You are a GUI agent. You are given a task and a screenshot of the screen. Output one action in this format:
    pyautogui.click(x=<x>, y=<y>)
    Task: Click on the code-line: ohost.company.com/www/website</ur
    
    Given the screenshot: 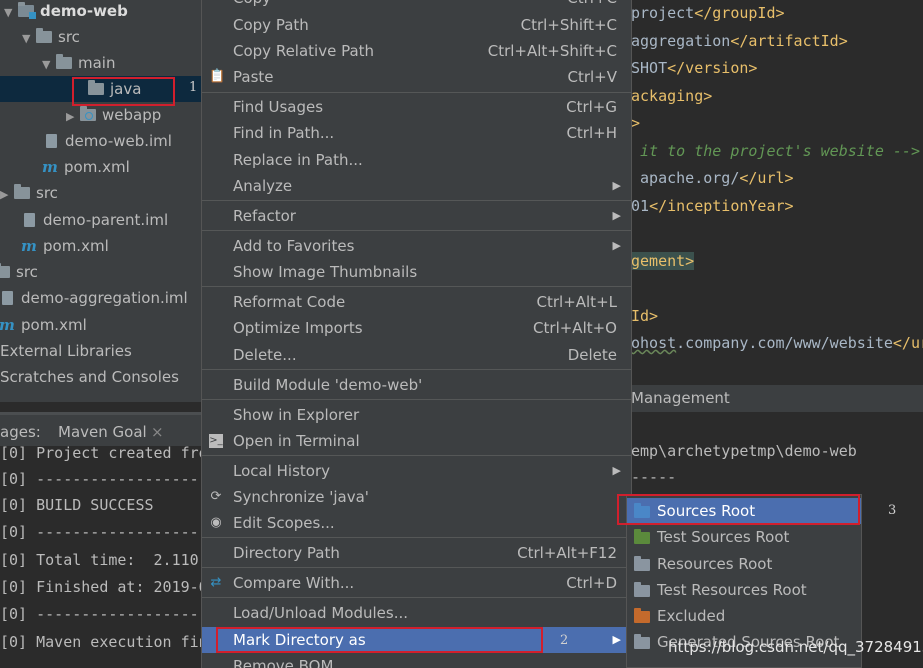 What is the action you would take?
    pyautogui.click(x=777, y=343)
    